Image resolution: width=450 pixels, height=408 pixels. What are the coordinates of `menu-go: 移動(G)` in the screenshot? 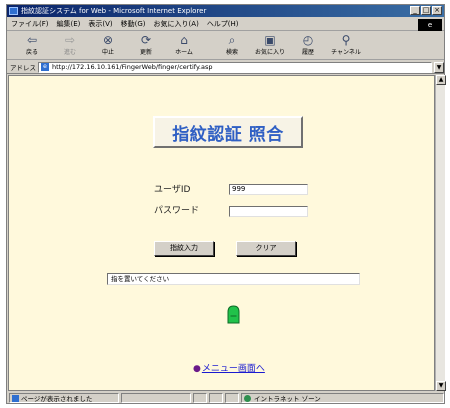 It's located at (133, 24).